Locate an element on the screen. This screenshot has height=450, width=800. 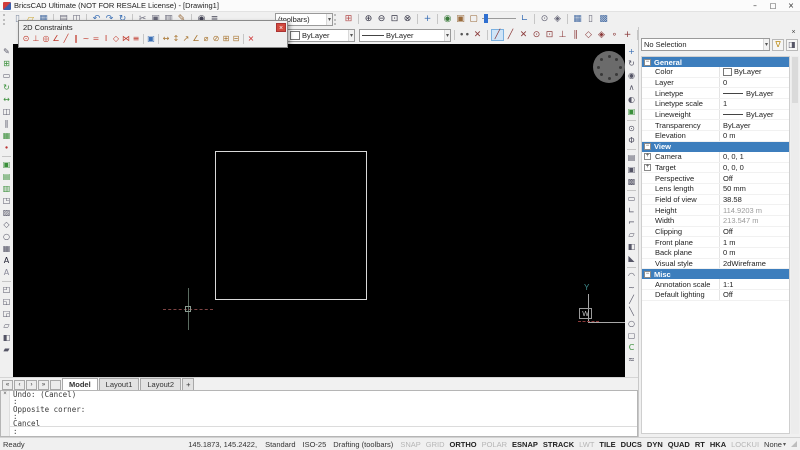
snap-center-icon: ⊙ is located at coordinates (536, 35).